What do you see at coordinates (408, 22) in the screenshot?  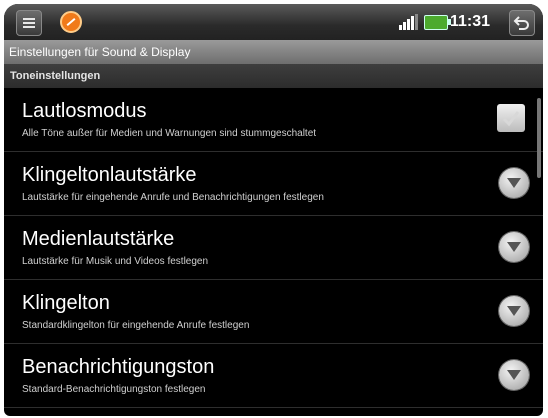 I see `signal-icon` at bounding box center [408, 22].